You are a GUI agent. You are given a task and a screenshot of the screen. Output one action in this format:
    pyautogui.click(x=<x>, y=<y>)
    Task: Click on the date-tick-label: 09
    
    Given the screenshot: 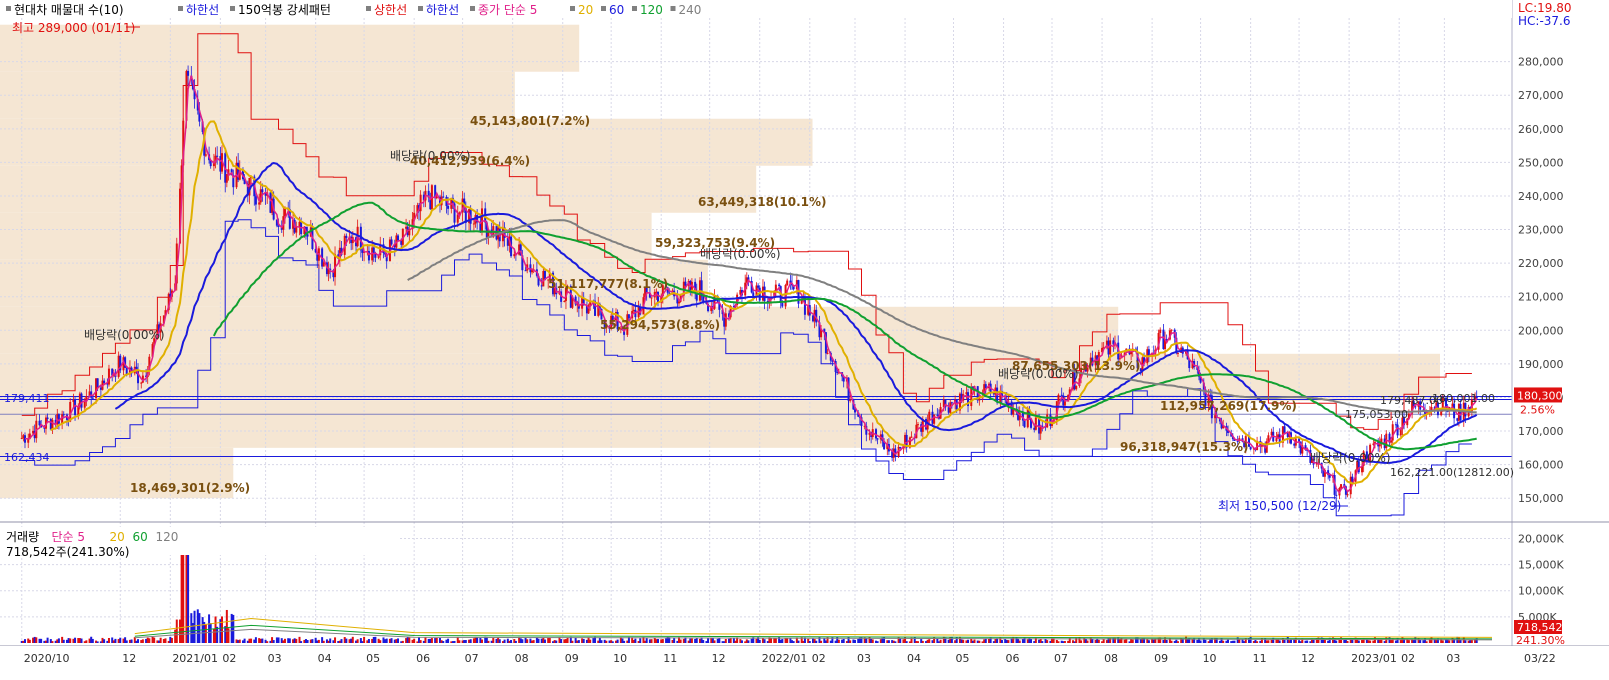 What is the action you would take?
    pyautogui.click(x=572, y=658)
    